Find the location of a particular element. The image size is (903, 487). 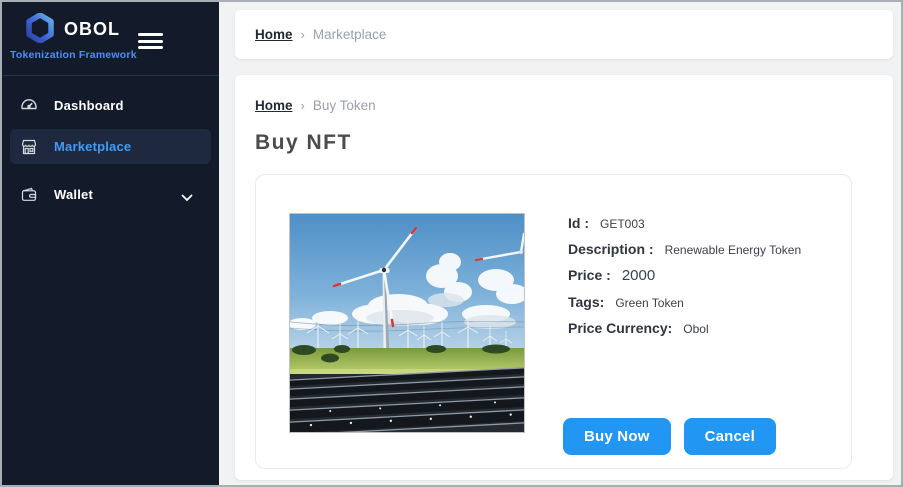

sidebar-item-marketplace: Marketplace is located at coordinates (110, 146).